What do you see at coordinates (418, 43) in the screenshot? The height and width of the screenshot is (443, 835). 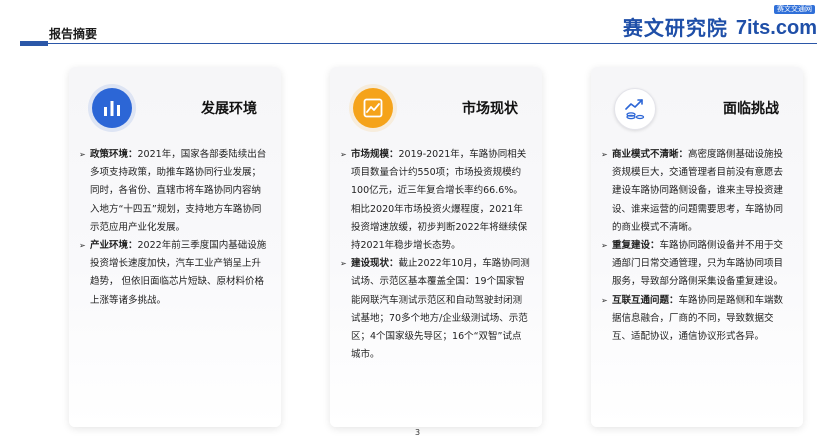 I see `header-divider` at bounding box center [418, 43].